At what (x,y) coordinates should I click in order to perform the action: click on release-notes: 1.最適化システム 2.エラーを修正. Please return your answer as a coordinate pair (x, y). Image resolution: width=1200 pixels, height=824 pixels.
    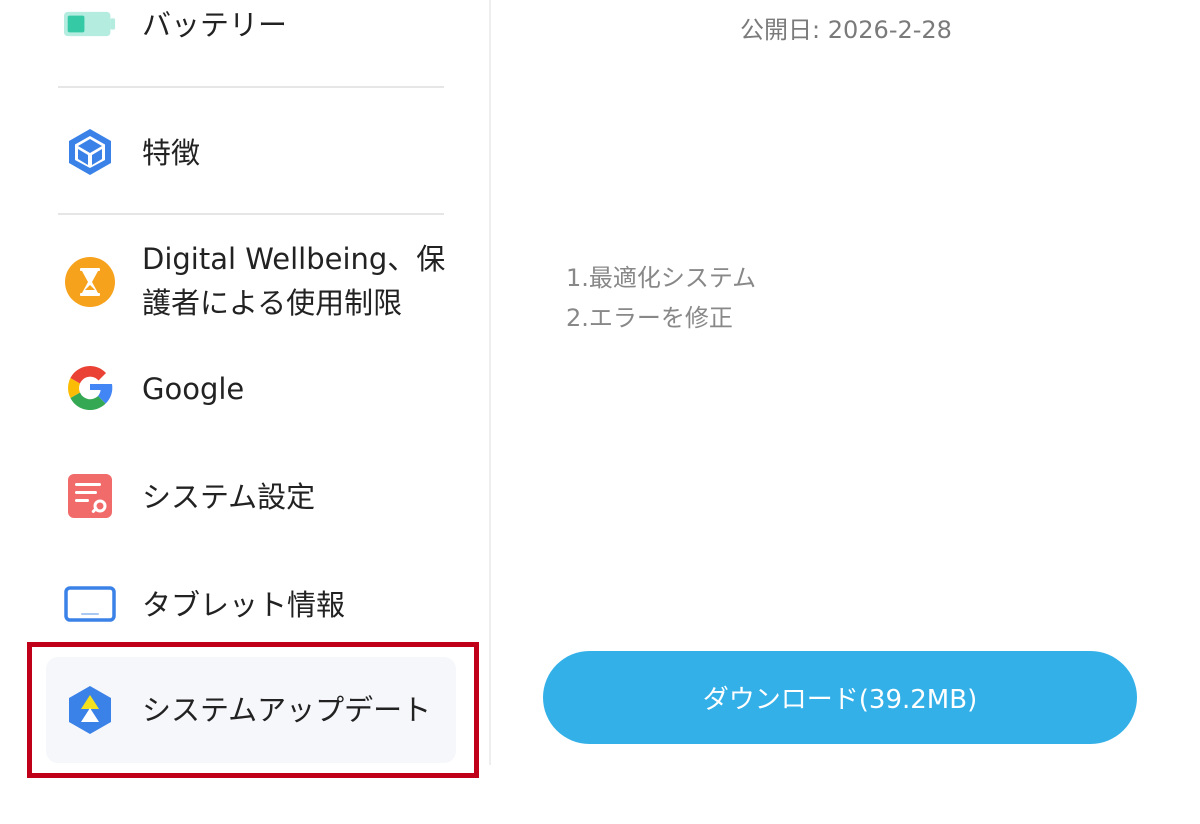
    Looking at the image, I should click on (661, 298).